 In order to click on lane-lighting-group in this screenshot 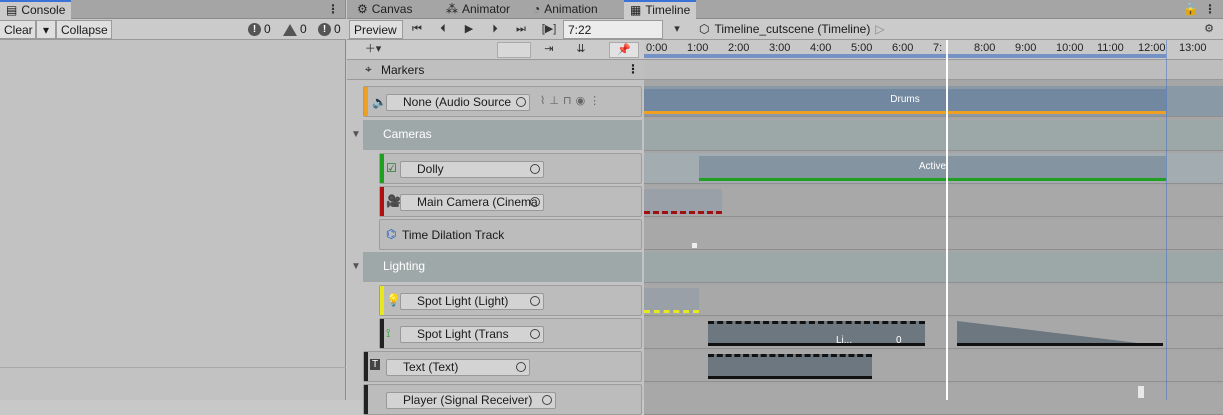, I will do `click(933, 267)`.